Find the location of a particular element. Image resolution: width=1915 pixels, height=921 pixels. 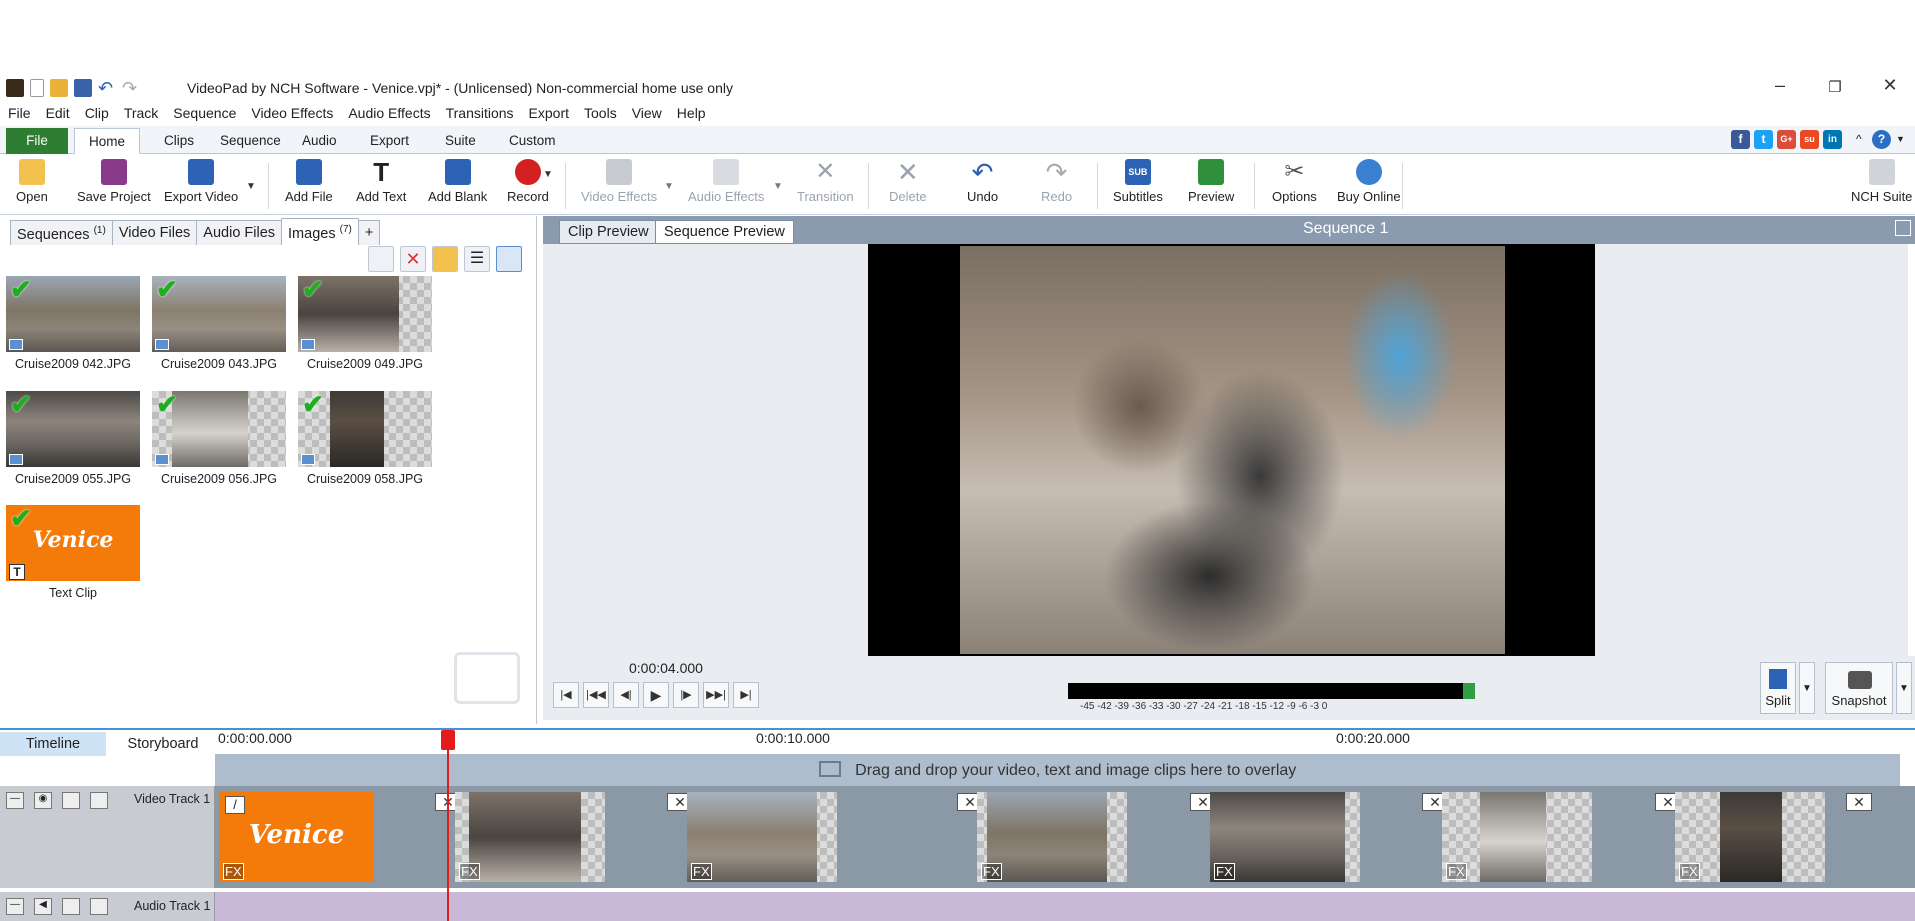

stumbleupon-icon: su is located at coordinates (1809, 139).